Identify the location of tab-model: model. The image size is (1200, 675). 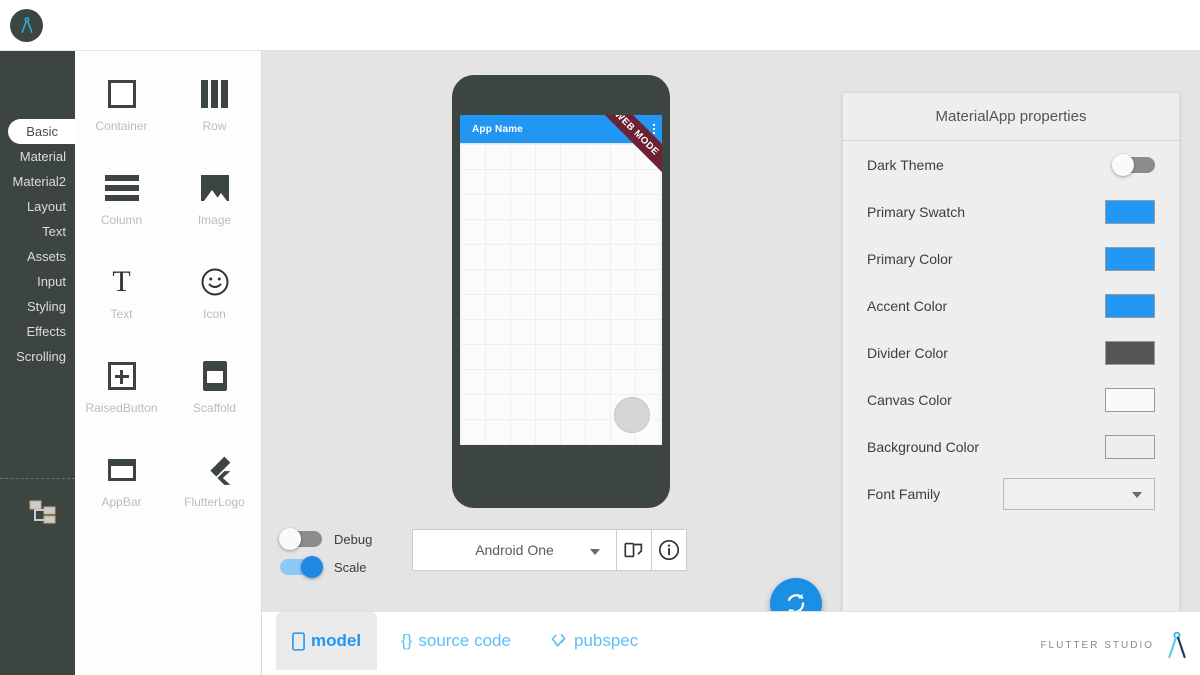
(327, 641).